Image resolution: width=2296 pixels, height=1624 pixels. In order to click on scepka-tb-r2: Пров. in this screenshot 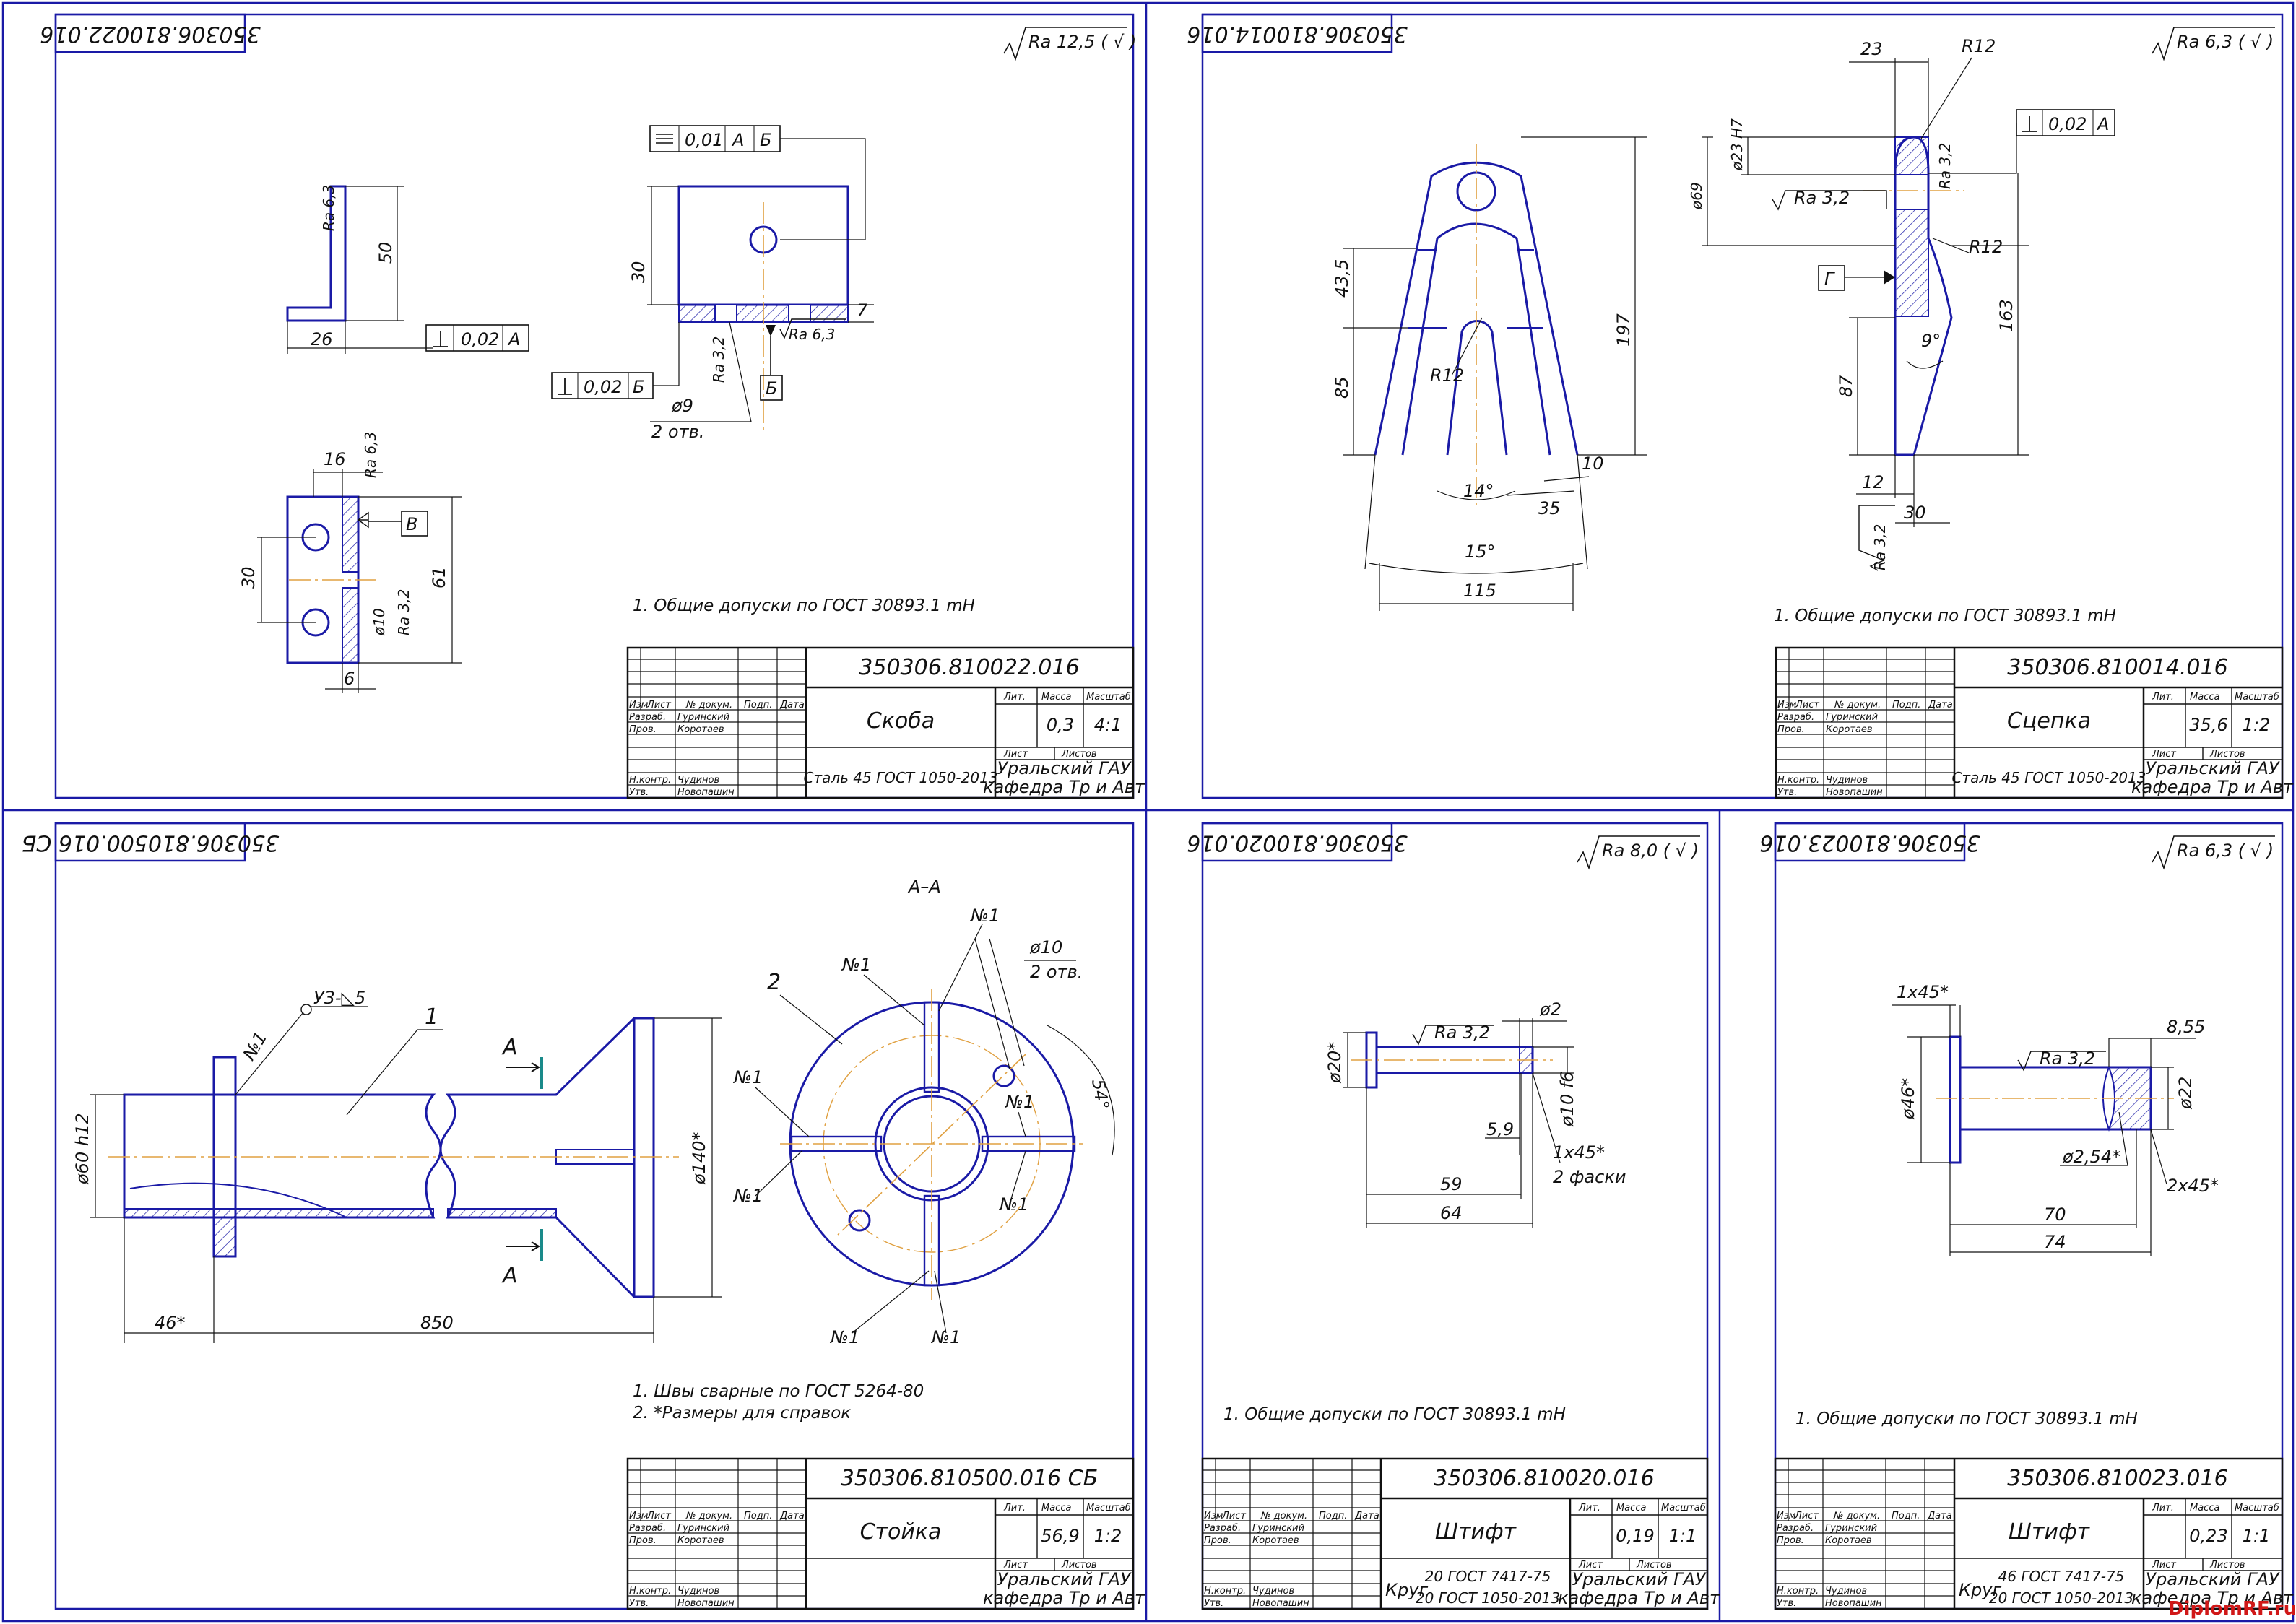, I will do `click(1791, 729)`.